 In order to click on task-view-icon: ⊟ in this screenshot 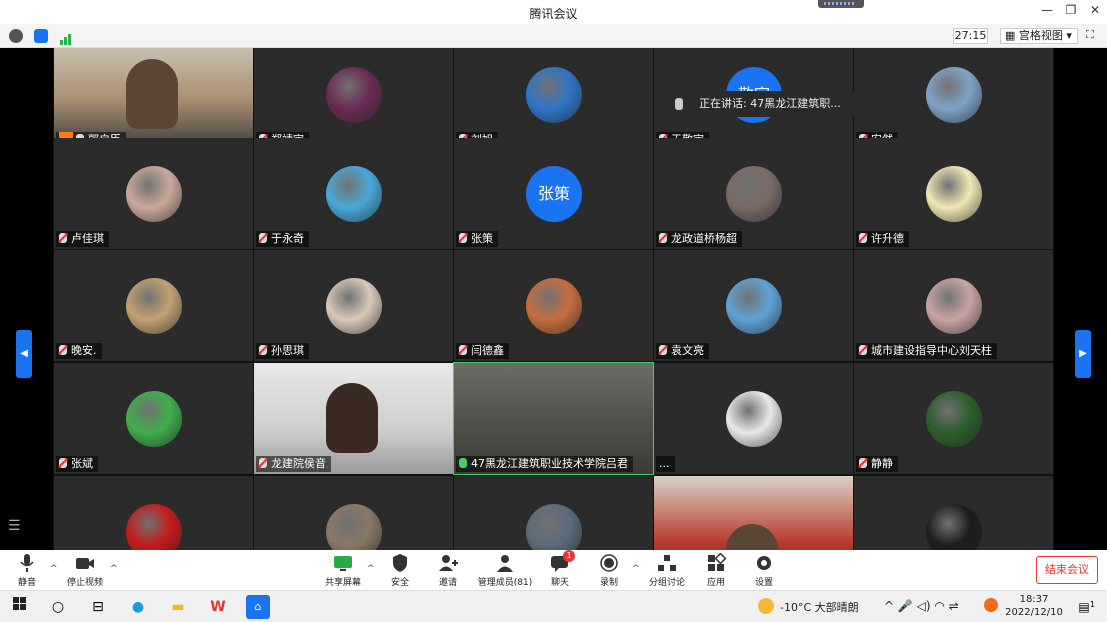, I will do `click(98, 607)`.